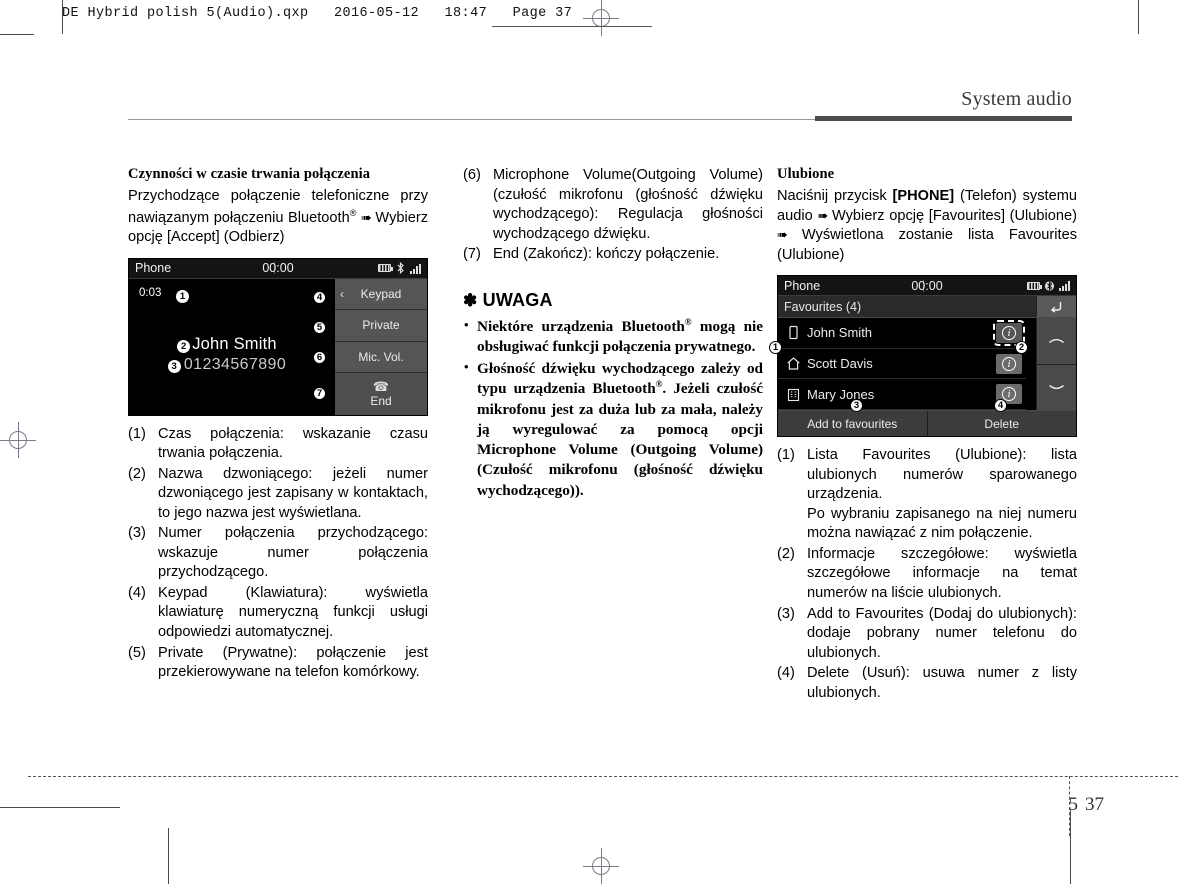 This screenshot has height=884, width=1200. Describe the element at coordinates (840, 333) in the screenshot. I see `contact-name: John Smith` at that location.